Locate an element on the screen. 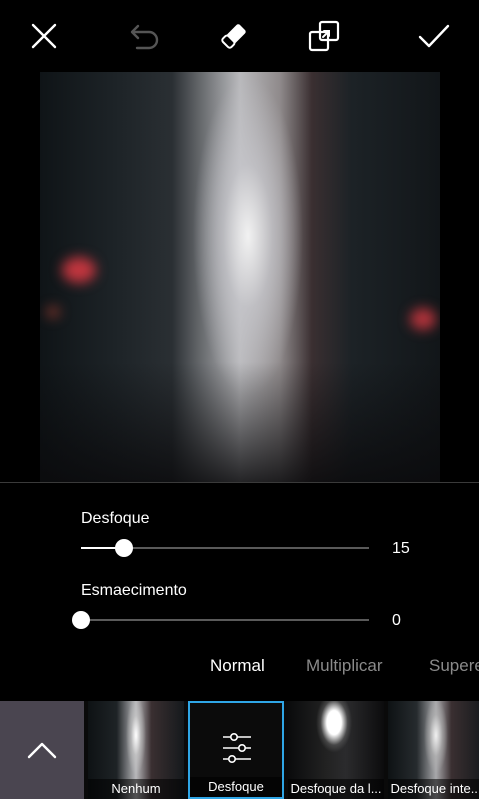 The height and width of the screenshot is (799, 479). chevron-up-icon is located at coordinates (42, 750).